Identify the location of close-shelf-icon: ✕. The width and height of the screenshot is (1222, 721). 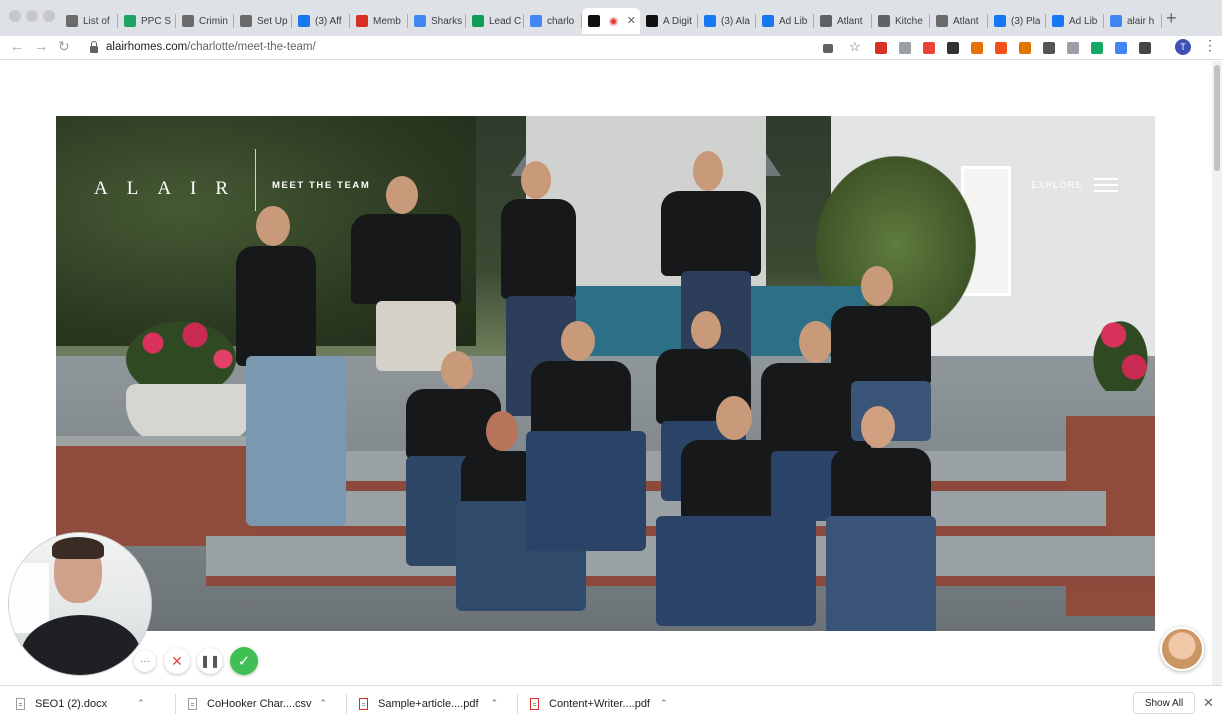
(1208, 703).